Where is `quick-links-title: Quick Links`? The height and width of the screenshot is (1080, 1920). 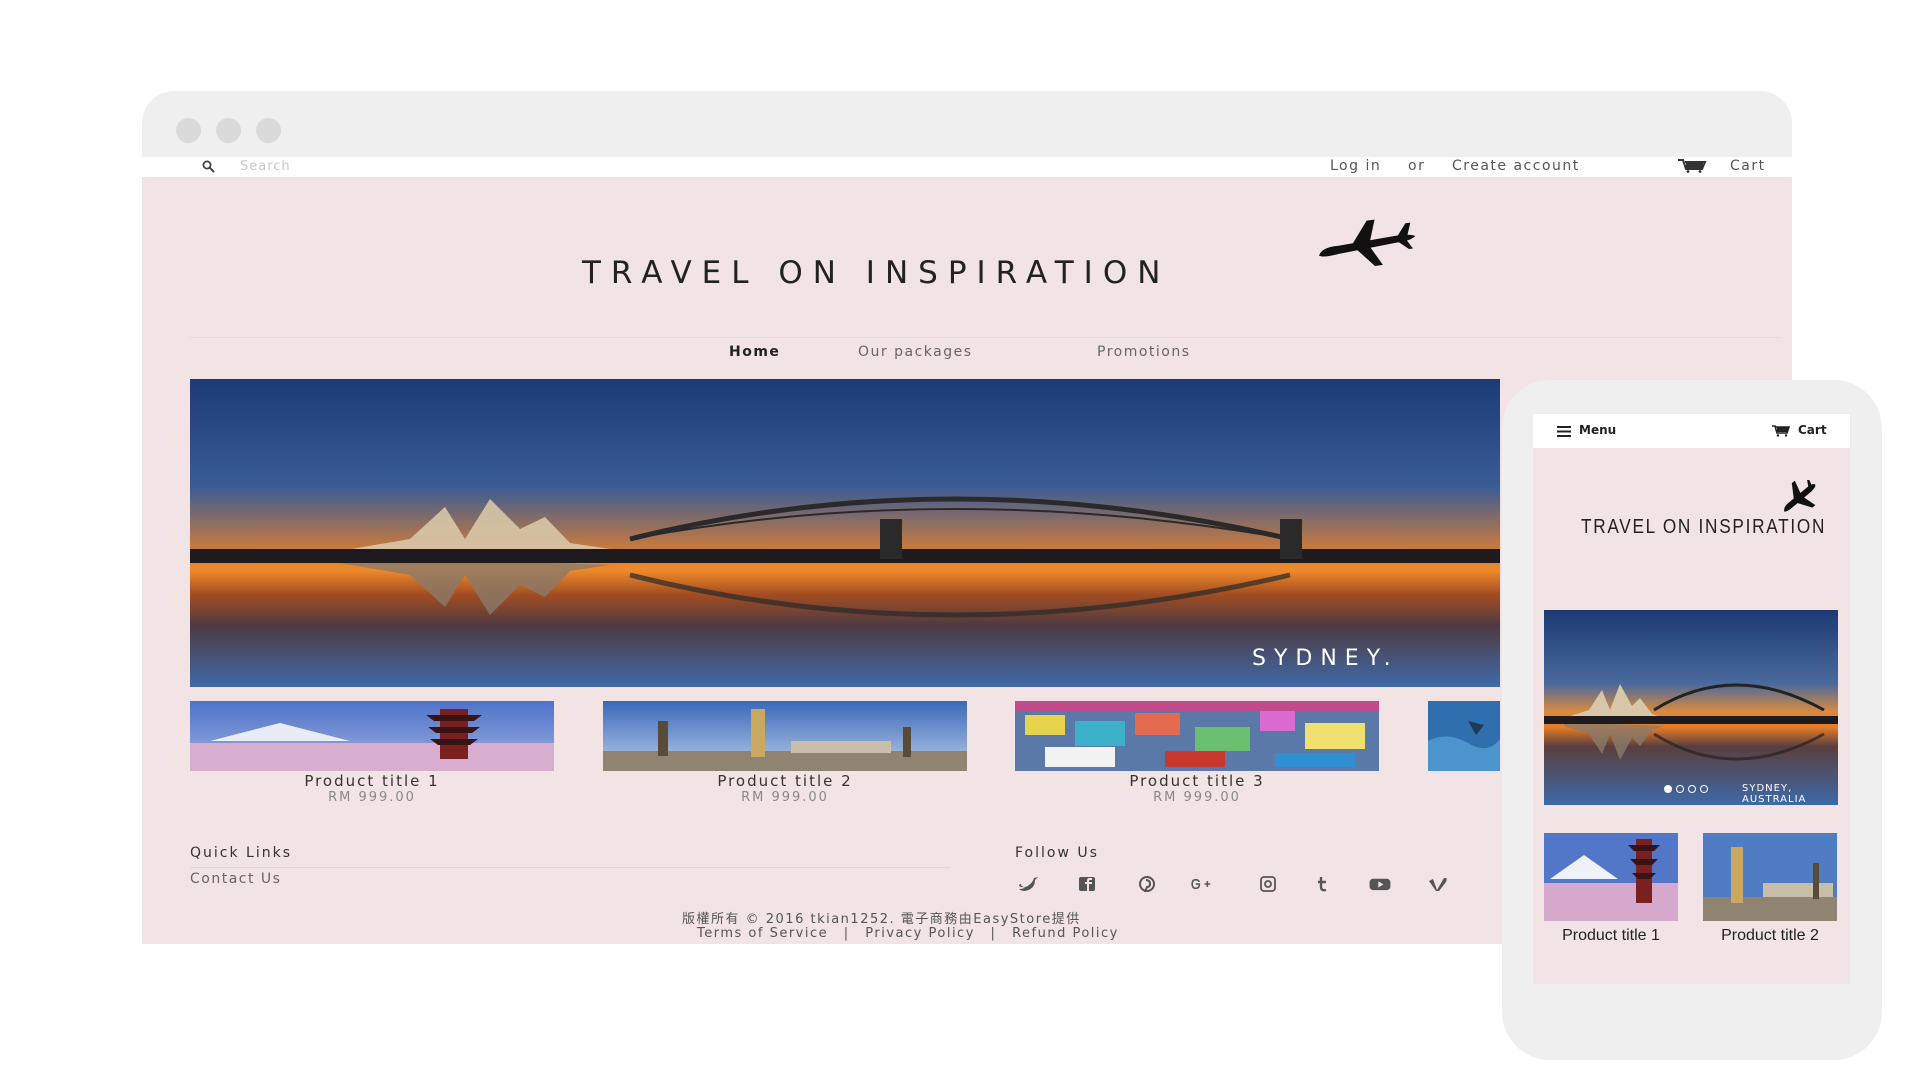 quick-links-title: Quick Links is located at coordinates (241, 853).